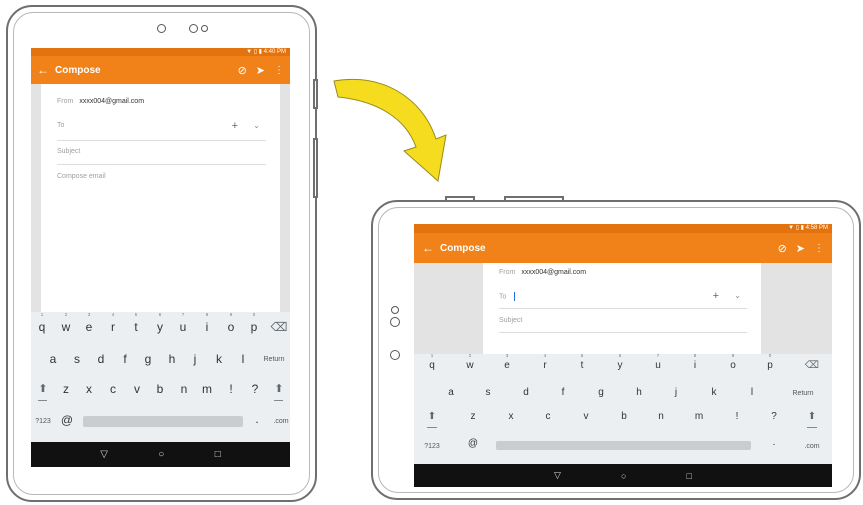 The image size is (863, 505). Describe the element at coordinates (161, 176) in the screenshot. I see `body-field: Compose email` at that location.